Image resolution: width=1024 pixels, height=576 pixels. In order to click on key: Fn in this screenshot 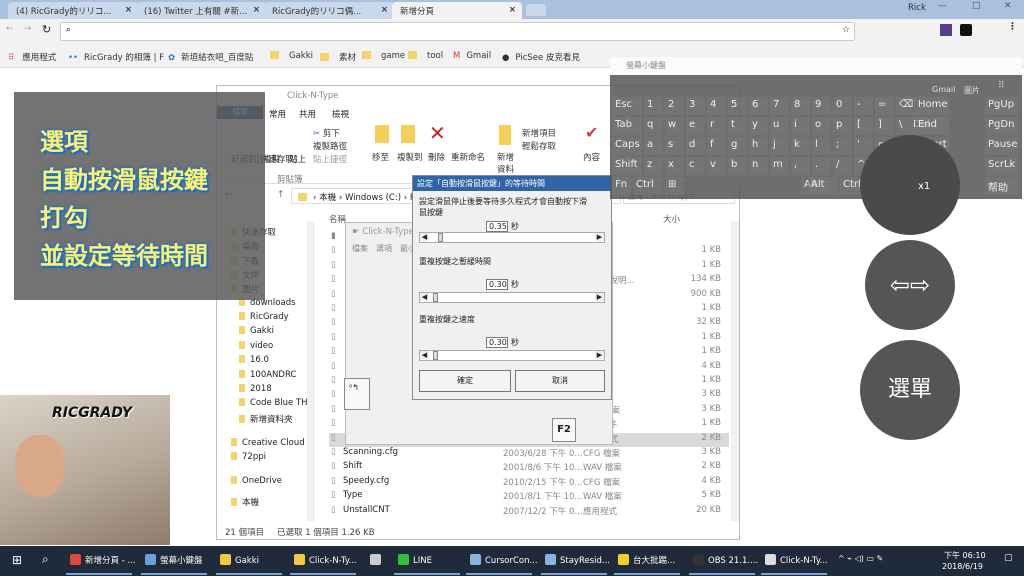, I will do `click(621, 186)`.